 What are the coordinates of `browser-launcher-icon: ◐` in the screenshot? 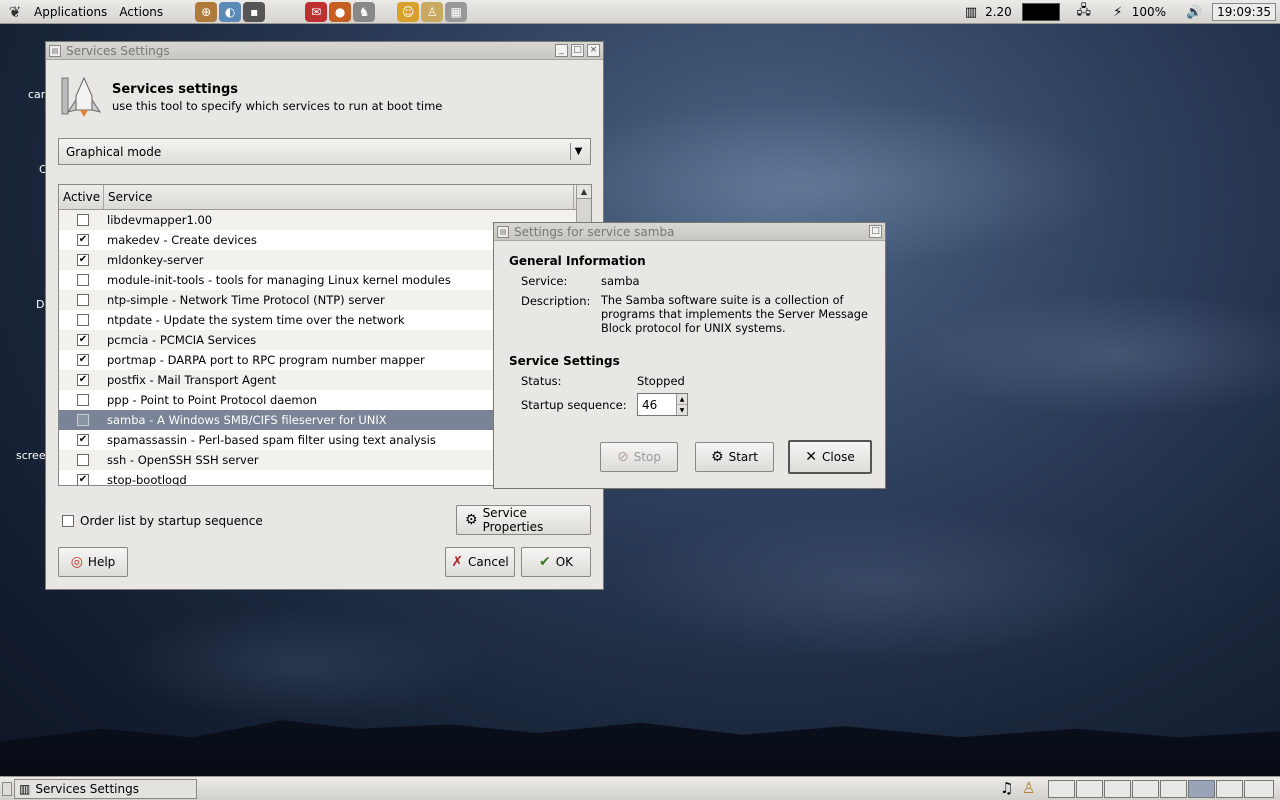 It's located at (230, 11).